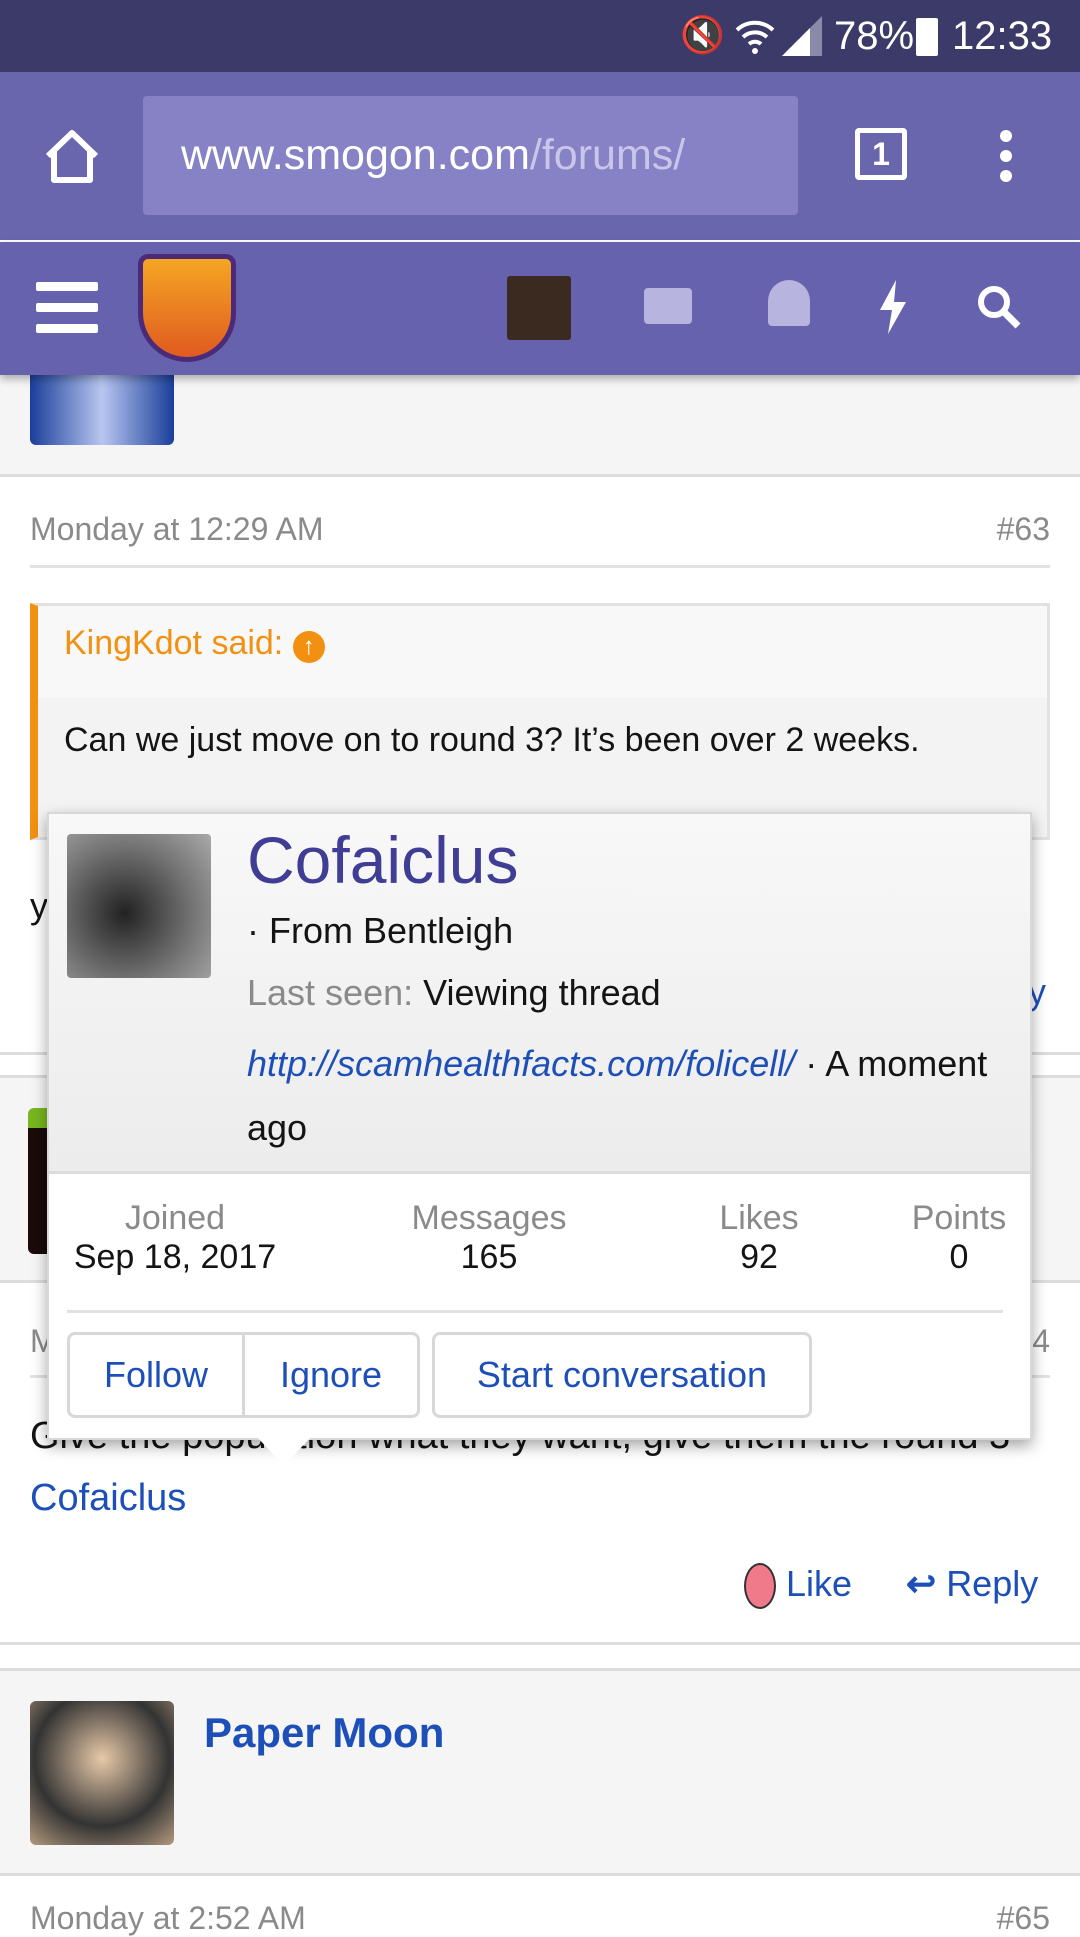 The image size is (1080, 1937). What do you see at coordinates (542, 652) in the screenshot?
I see `quote-header: KingKdot said: ↑` at bounding box center [542, 652].